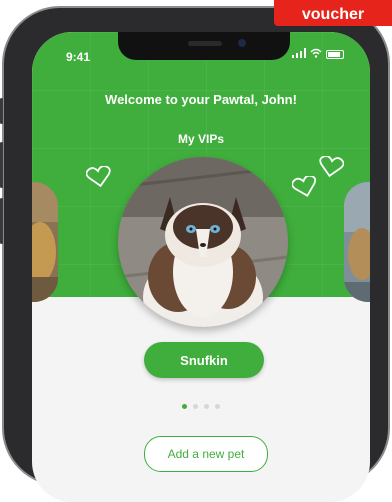 This screenshot has height=502, width=392. Describe the element at coordinates (78, 57) in the screenshot. I see `status-time: 9:41` at that location.